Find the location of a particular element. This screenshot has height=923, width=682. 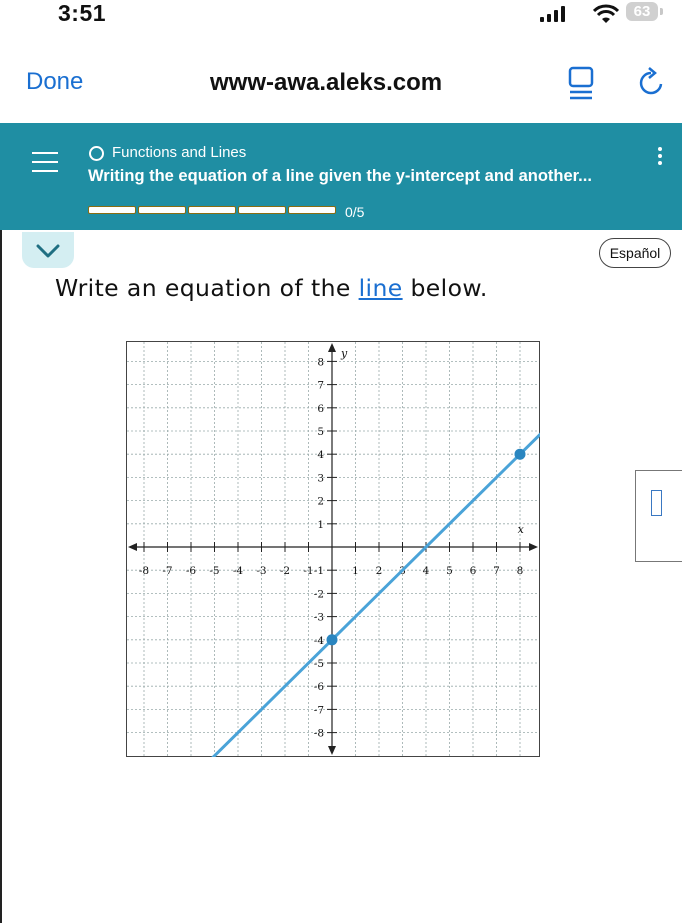

chevron-down-icon is located at coordinates (48, 251).